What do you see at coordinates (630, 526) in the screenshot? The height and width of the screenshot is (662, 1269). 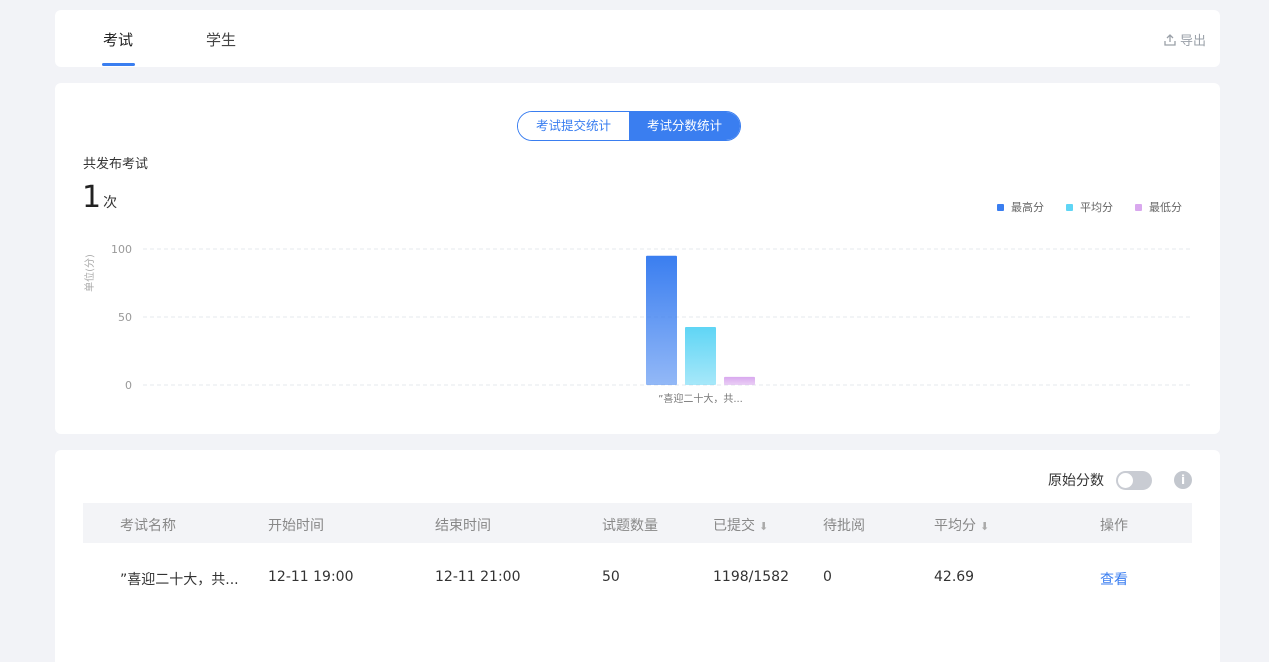 I see `header-question-count: 试题数量` at bounding box center [630, 526].